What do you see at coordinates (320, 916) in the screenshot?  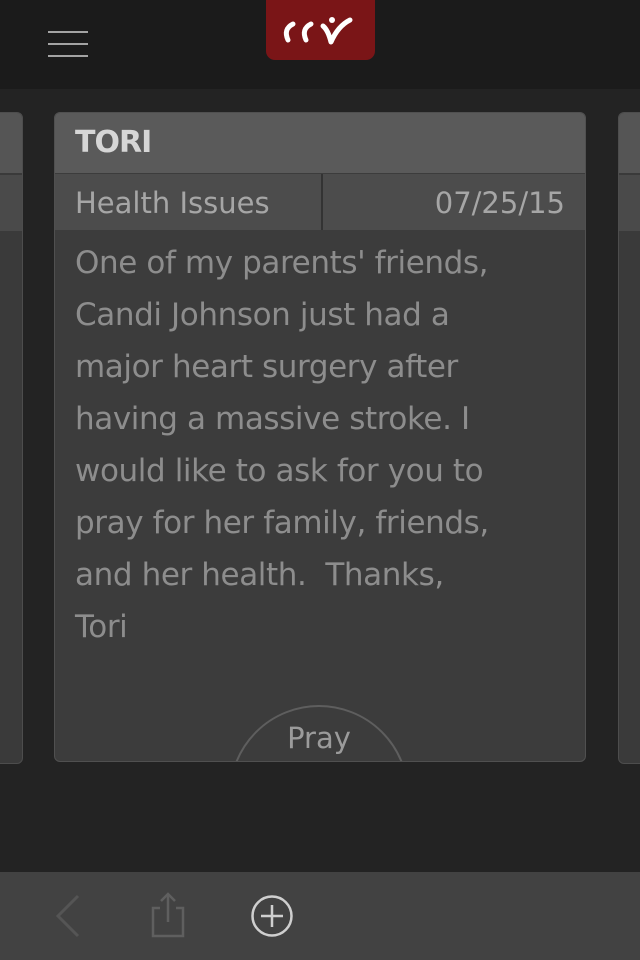 I see `bottom-toolbar` at bounding box center [320, 916].